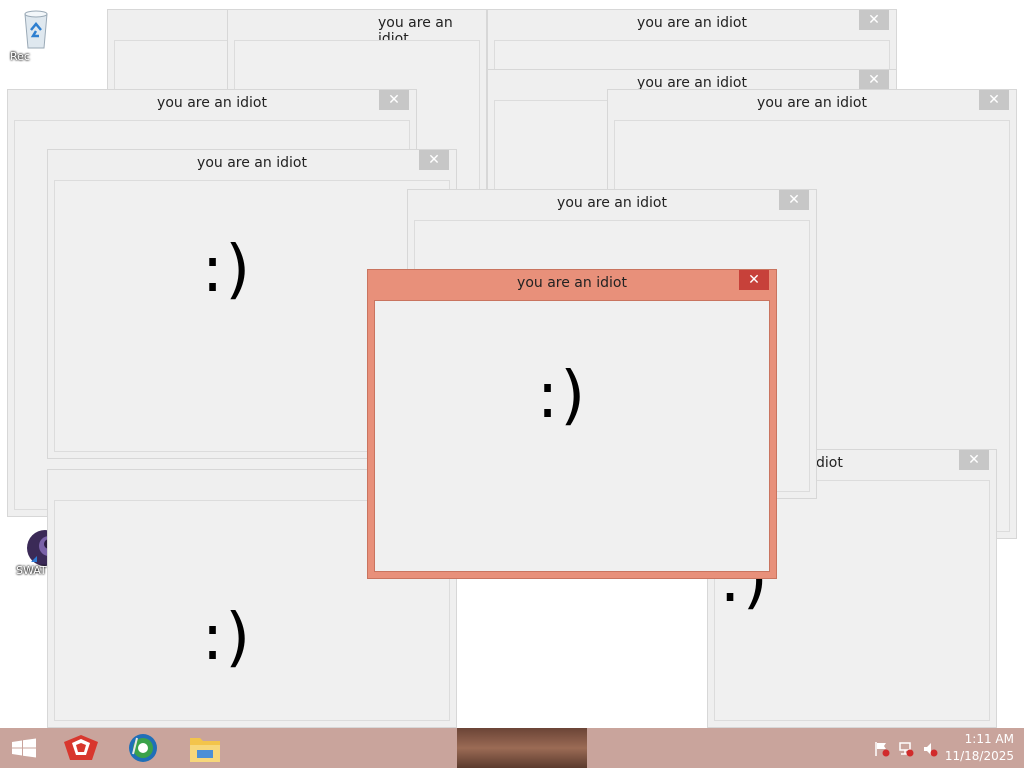 The width and height of the screenshot is (1024, 768). I want to click on taskbar-browser, so click(143, 748).